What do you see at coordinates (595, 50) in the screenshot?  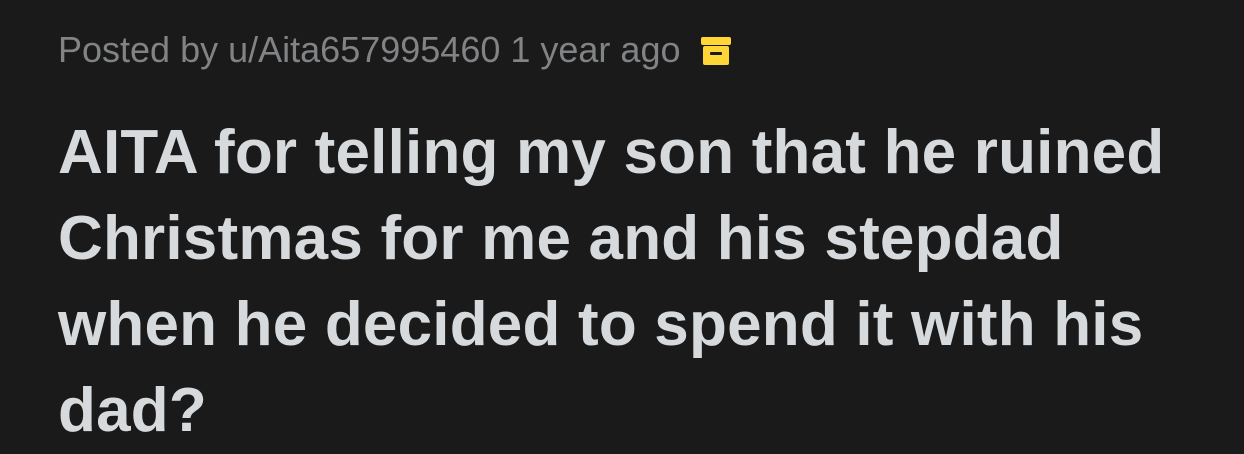 I see `post-timestamp: 1 year ago` at bounding box center [595, 50].